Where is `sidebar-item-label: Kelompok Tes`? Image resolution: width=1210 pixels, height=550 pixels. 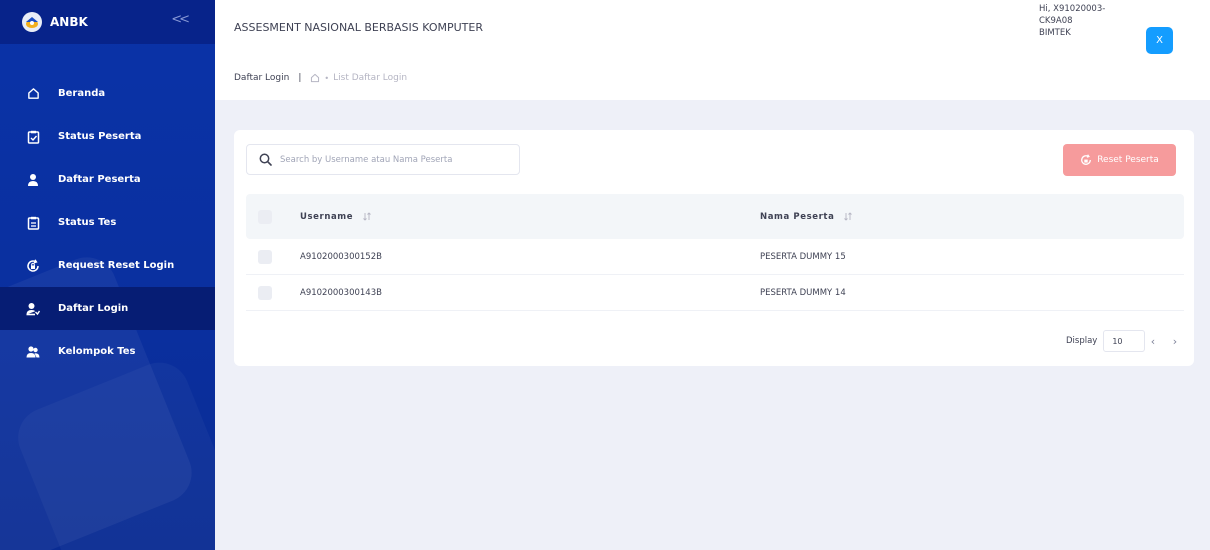 sidebar-item-label: Kelompok Tes is located at coordinates (97, 351).